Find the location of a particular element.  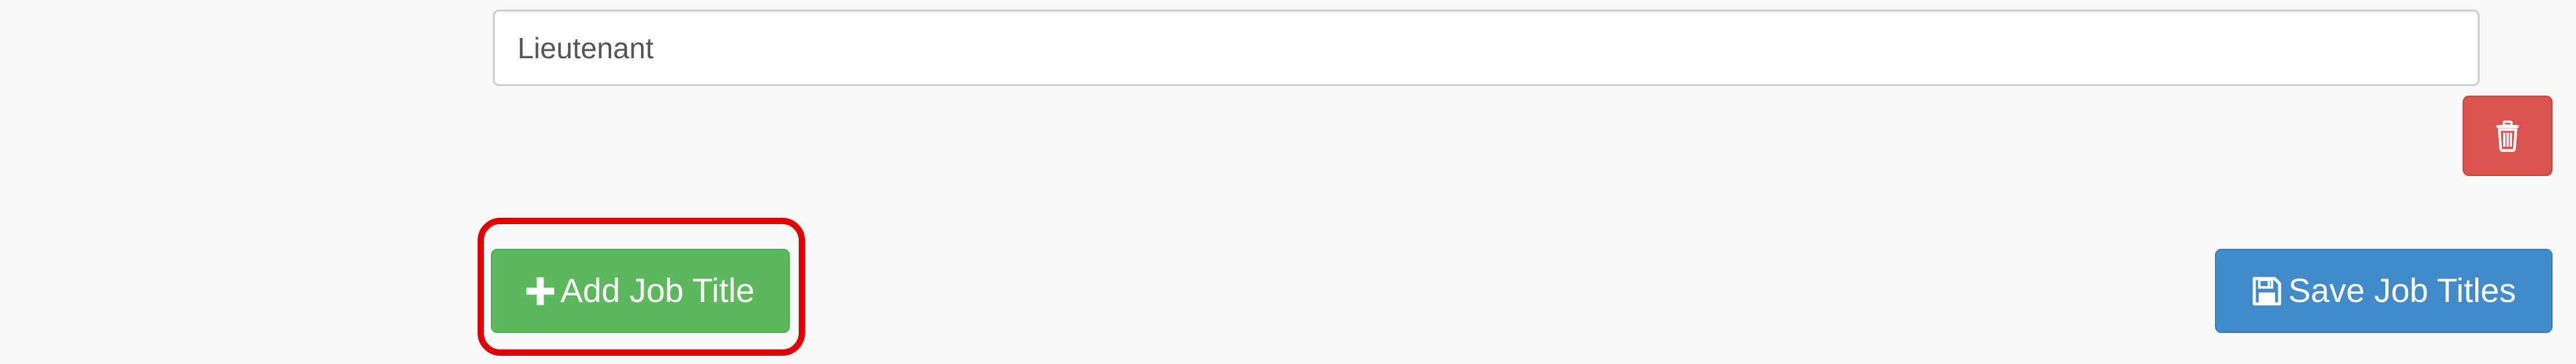

add-job-title-label: Add Job Title is located at coordinates (658, 291).